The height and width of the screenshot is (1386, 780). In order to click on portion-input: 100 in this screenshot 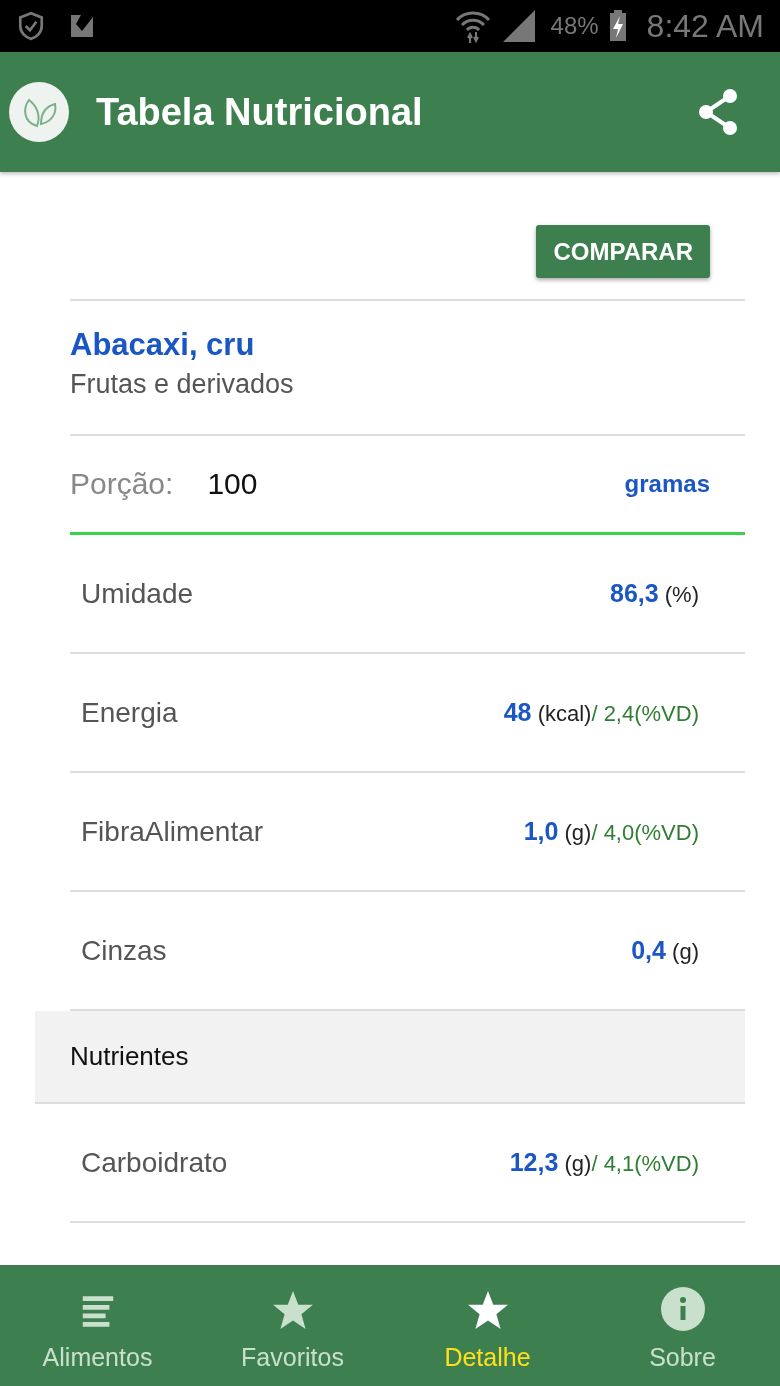, I will do `click(267, 484)`.